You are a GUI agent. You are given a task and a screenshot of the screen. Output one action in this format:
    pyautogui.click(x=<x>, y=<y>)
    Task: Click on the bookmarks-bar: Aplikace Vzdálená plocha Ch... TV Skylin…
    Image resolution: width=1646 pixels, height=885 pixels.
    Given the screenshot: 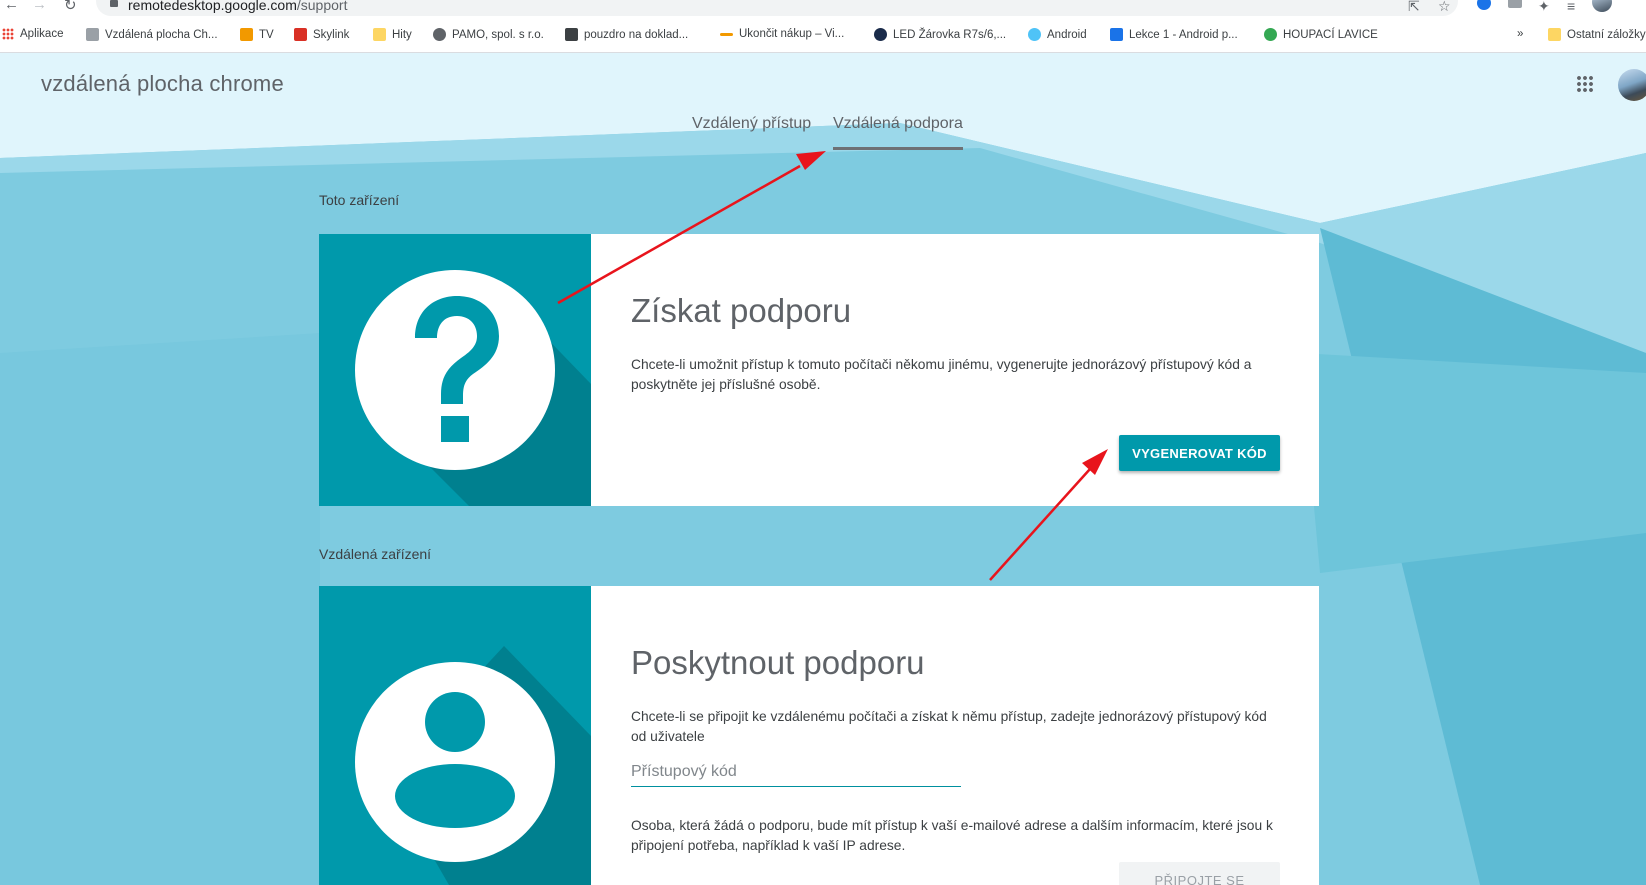 What is the action you would take?
    pyautogui.click(x=823, y=36)
    